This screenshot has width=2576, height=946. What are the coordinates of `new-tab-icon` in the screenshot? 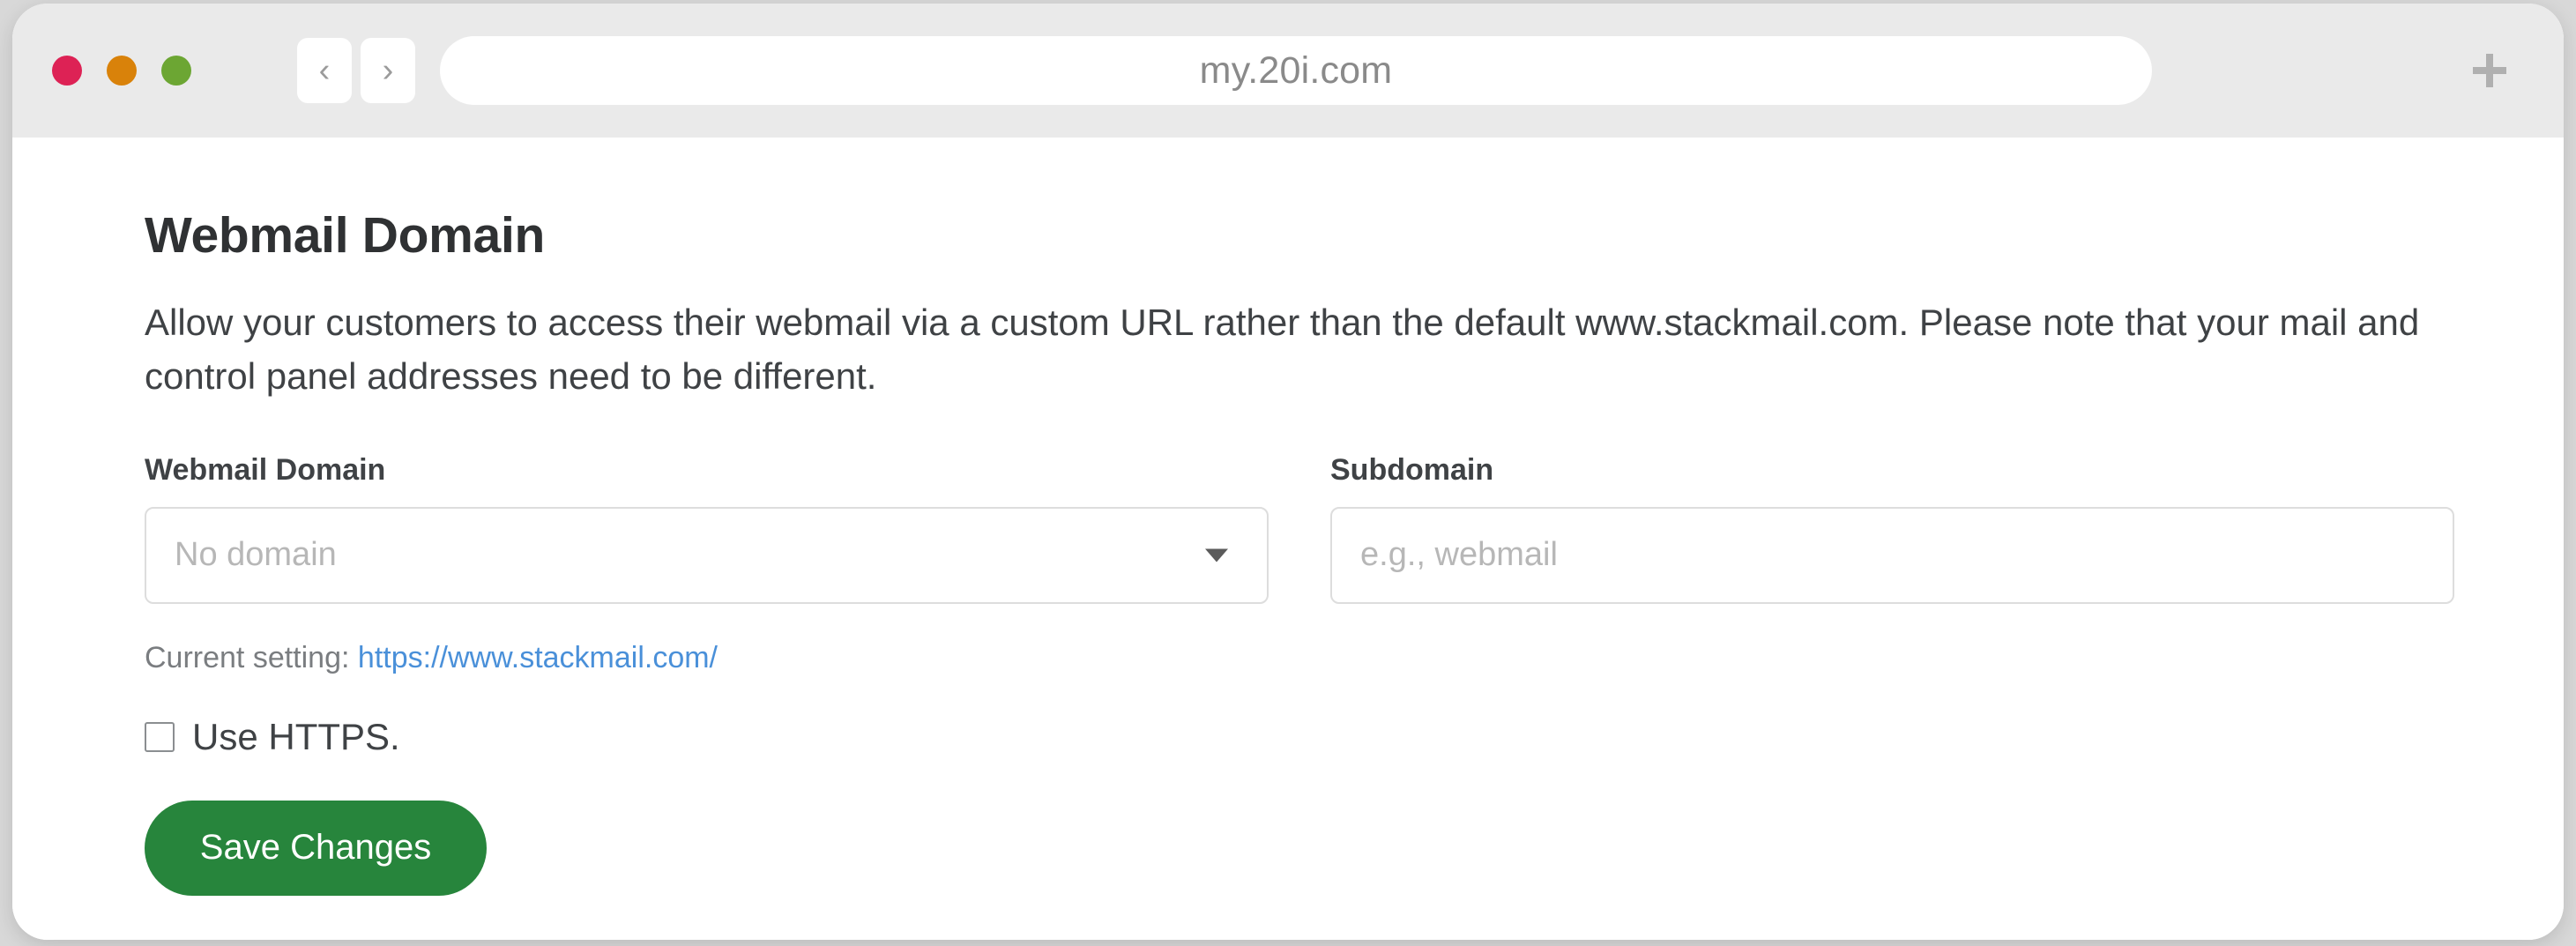 It's located at (2490, 70).